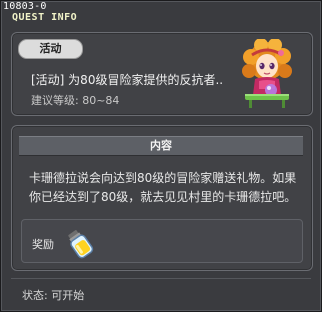 Image resolution: width=322 pixels, height=312 pixels. What do you see at coordinates (80, 244) in the screenshot?
I see `potion-item-icon` at bounding box center [80, 244].